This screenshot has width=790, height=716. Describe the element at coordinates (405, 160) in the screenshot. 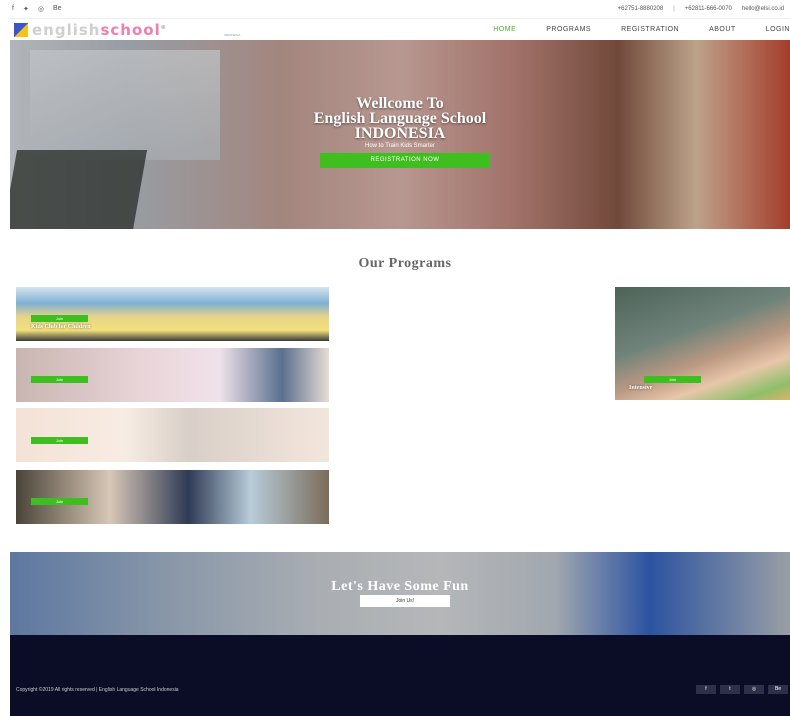

I see `registration-now-button: REGISTRATION NOW` at that location.